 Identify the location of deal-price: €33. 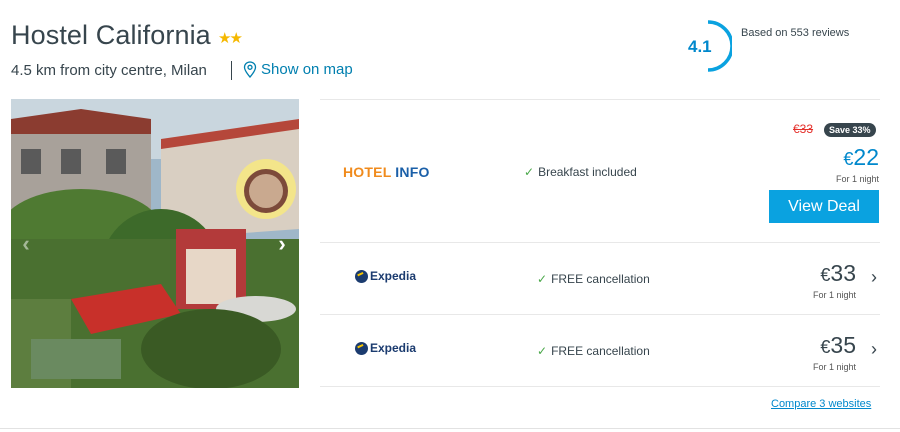
(838, 273).